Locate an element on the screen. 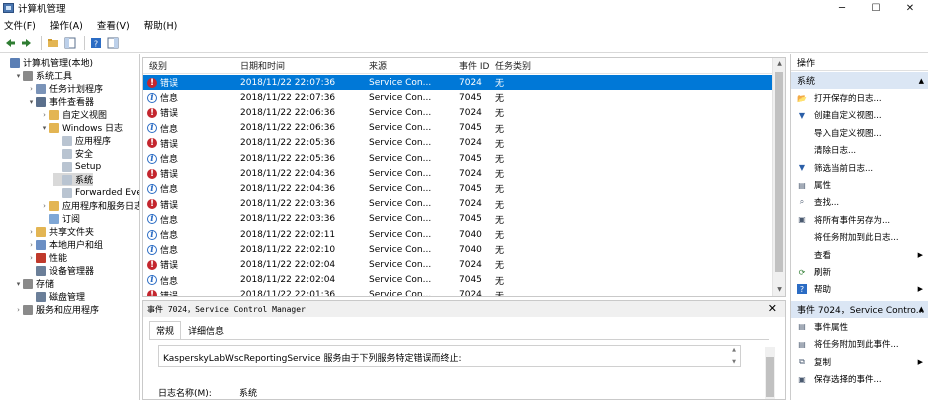  message-scroll-up-icon: ▲ is located at coordinates (734, 350).